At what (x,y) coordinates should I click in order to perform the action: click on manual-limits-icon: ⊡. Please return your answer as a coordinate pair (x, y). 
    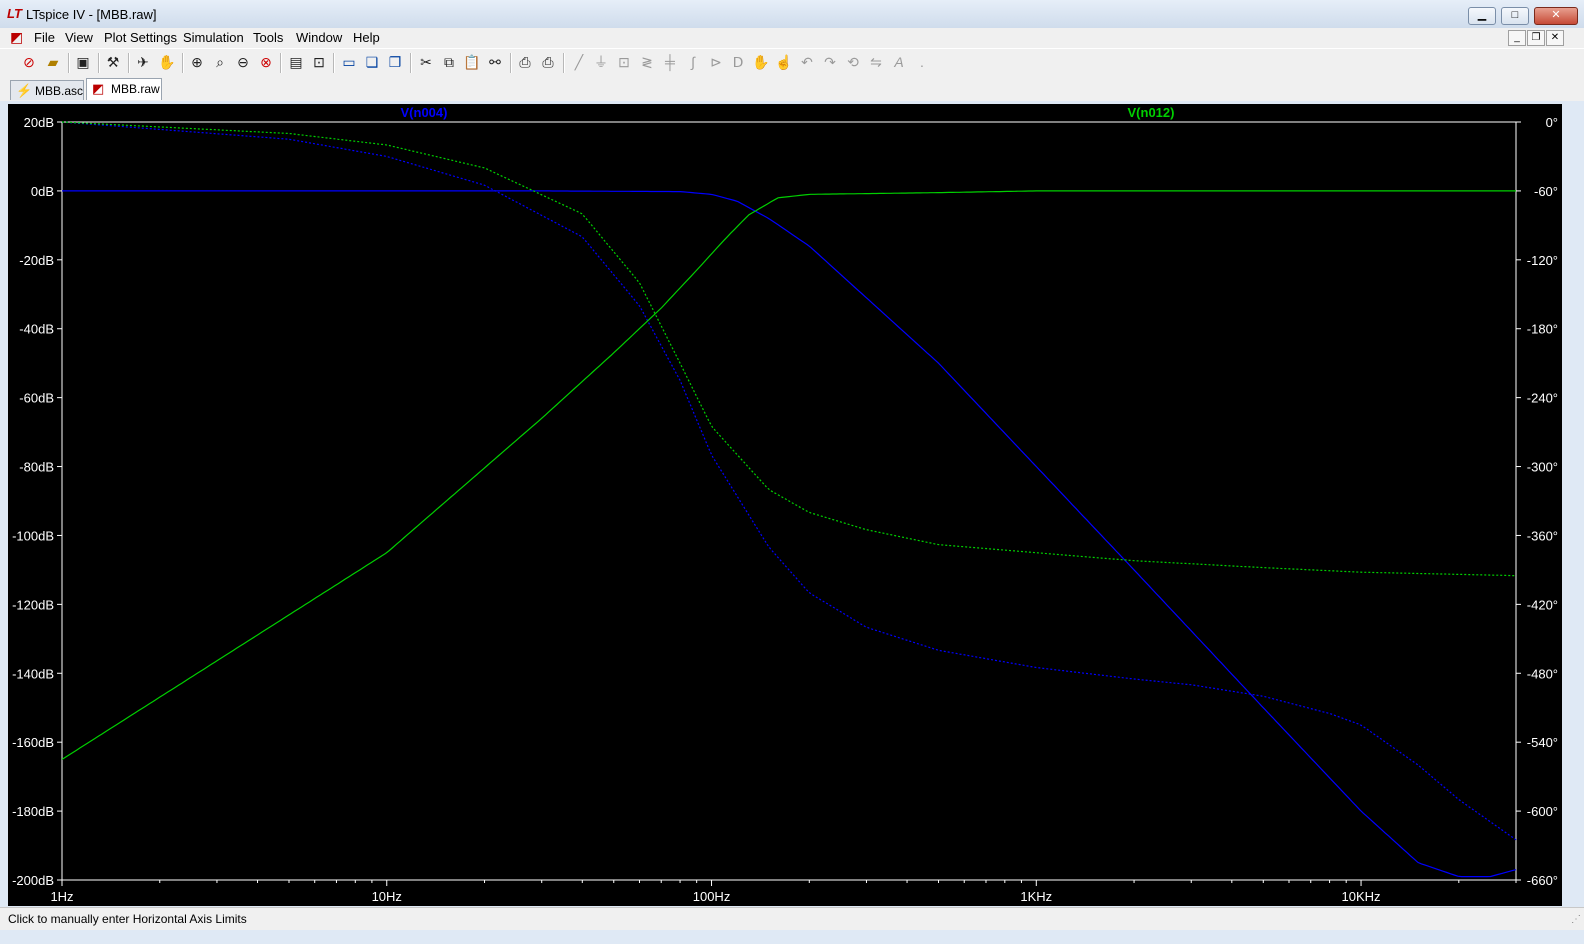
    Looking at the image, I should click on (319, 62).